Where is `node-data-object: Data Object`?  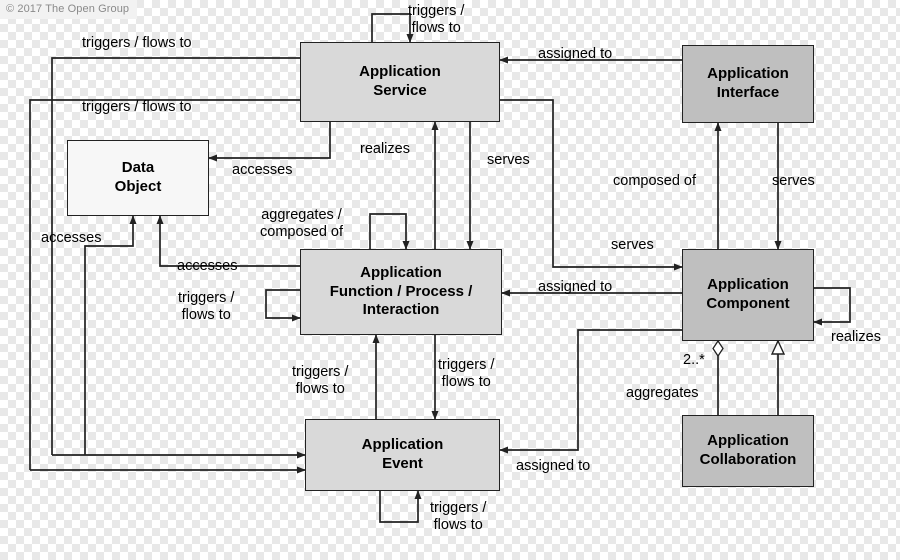 node-data-object: Data Object is located at coordinates (138, 178).